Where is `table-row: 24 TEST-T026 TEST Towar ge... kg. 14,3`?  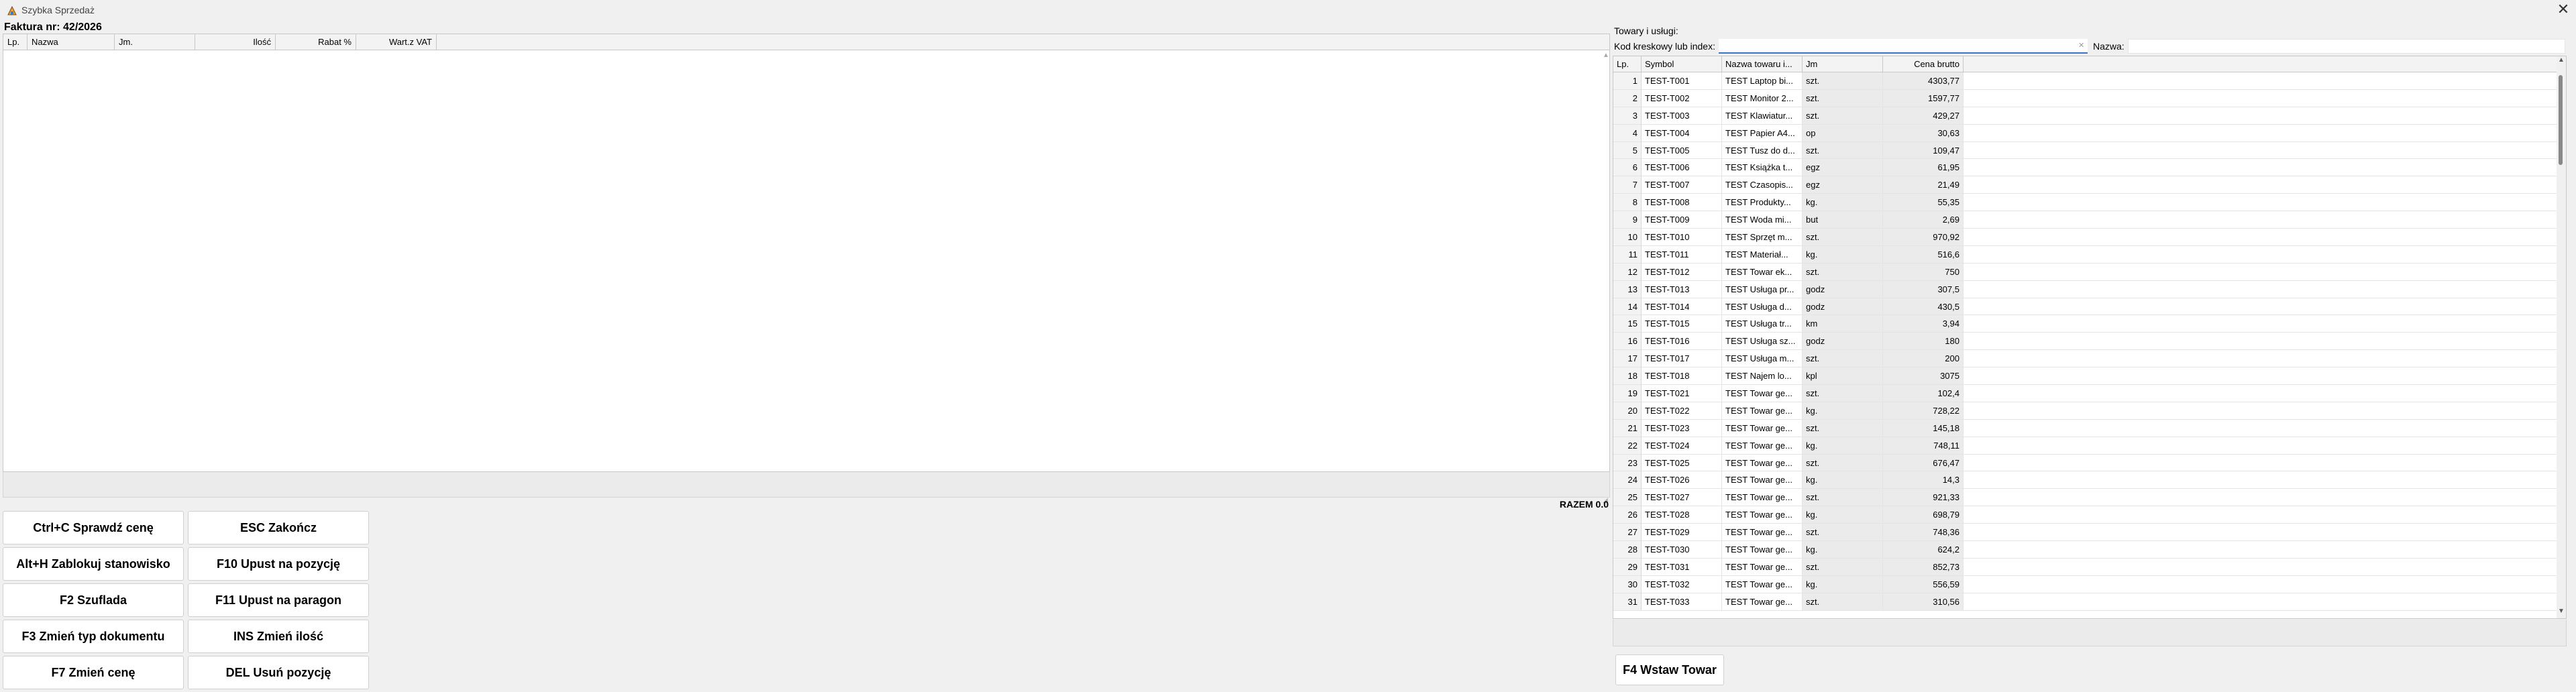
table-row: 24 TEST-T026 TEST Towar ge... kg. 14,3 is located at coordinates (2085, 480).